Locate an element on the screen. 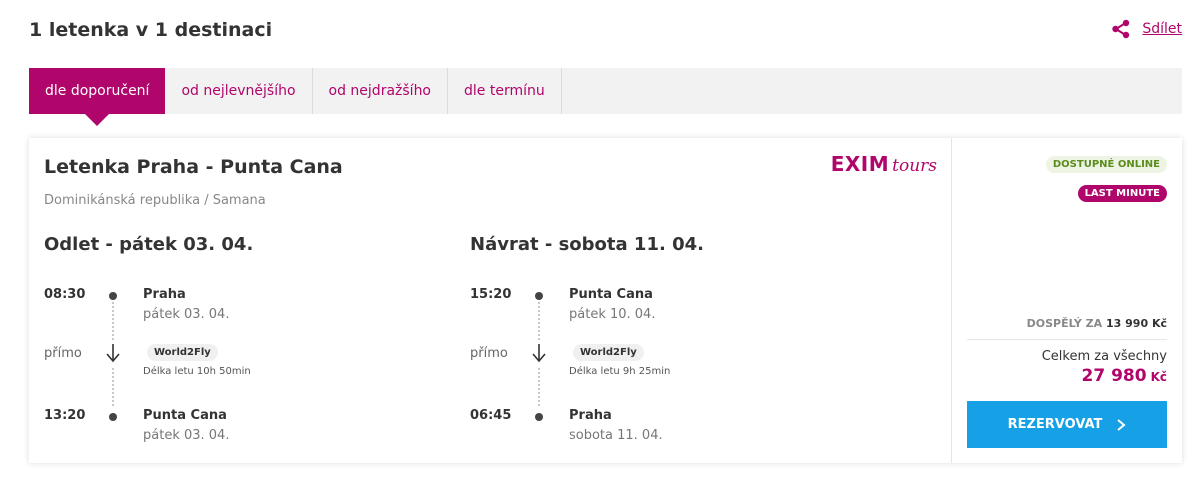 Image resolution: width=1200 pixels, height=493 pixels. departure-date: pátek 03. 04. is located at coordinates (186, 314).